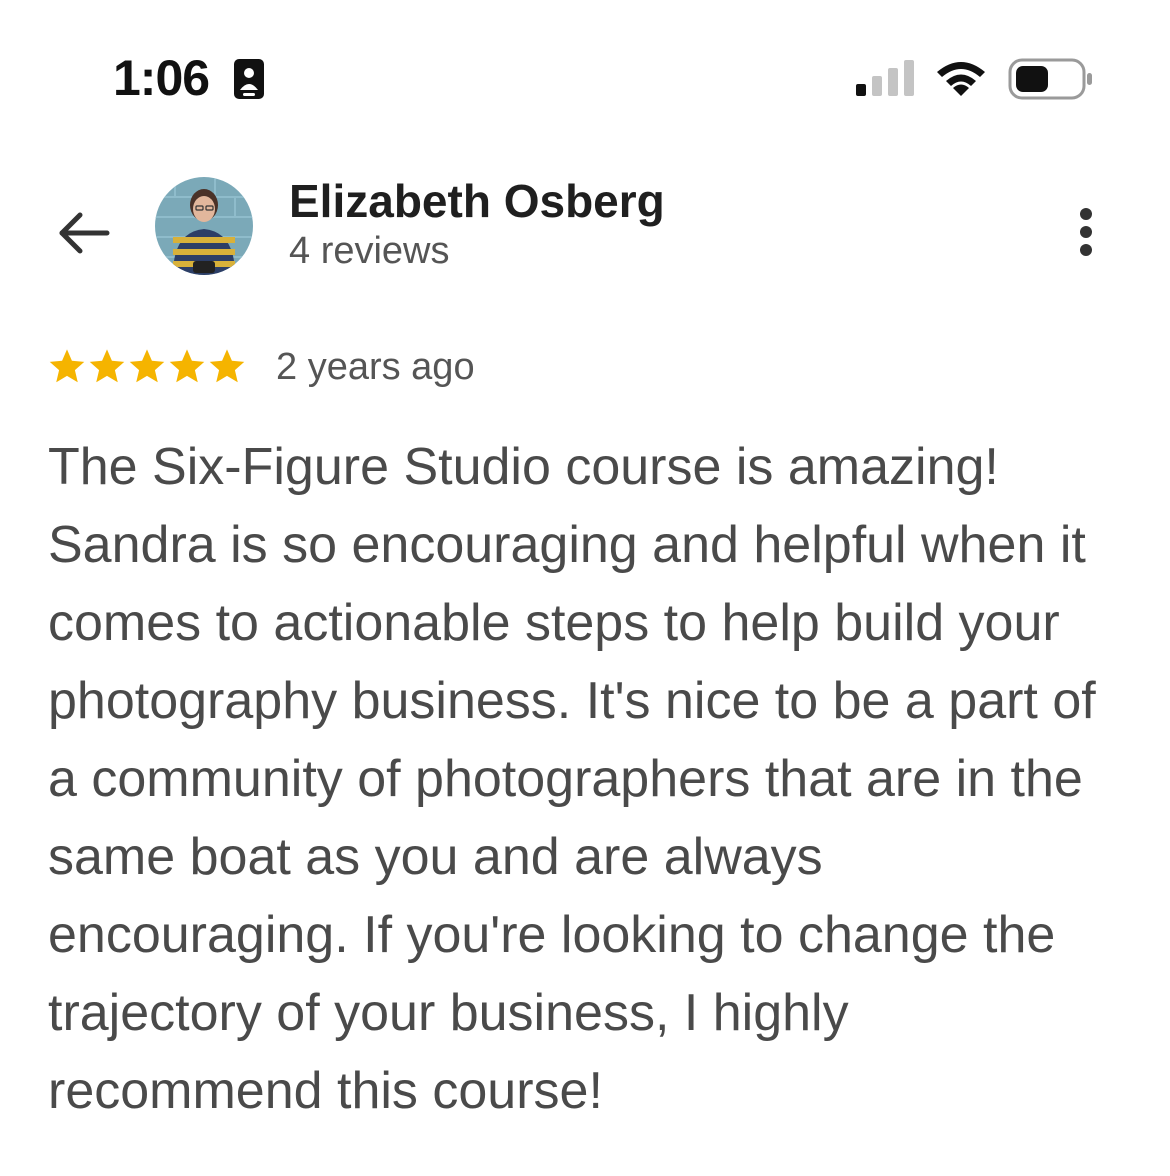 Image resolution: width=1170 pixels, height=1176 pixels. Describe the element at coordinates (369, 251) in the screenshot. I see `review-count: 4 reviews` at that location.